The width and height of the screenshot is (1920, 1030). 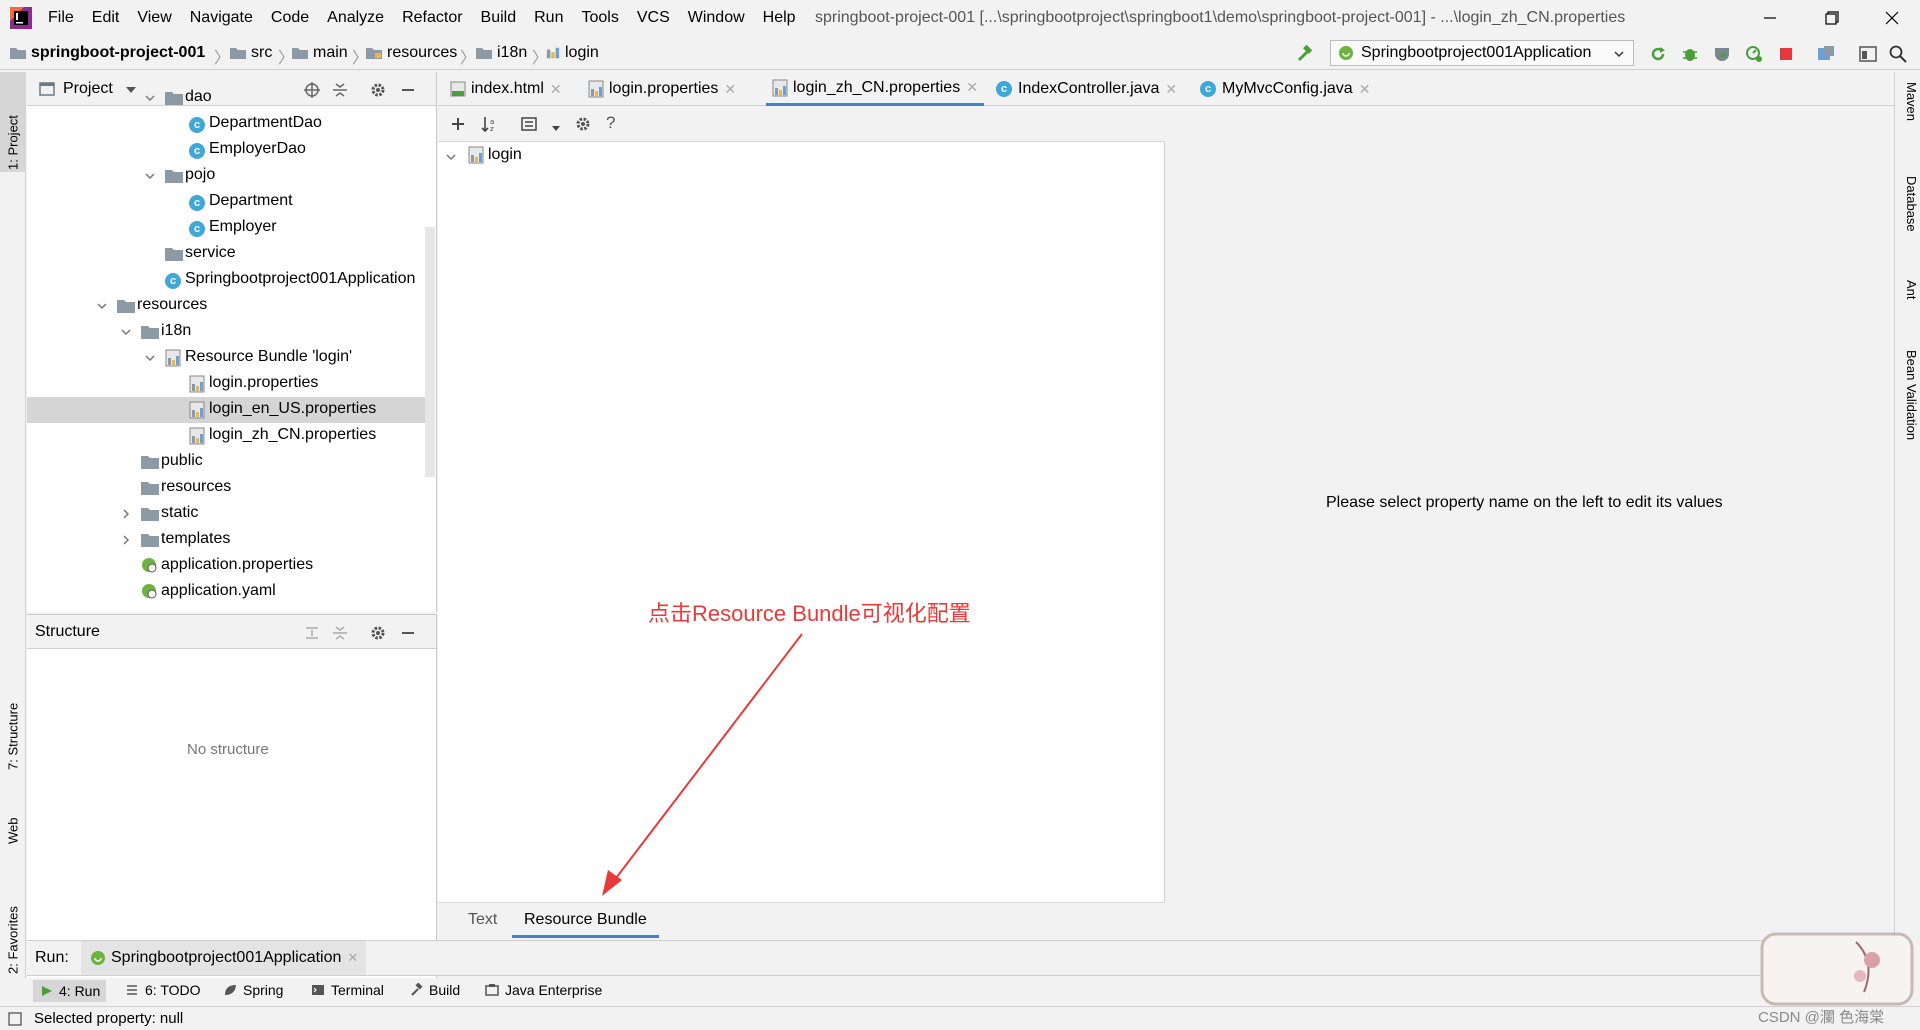 I want to click on tool-window-java-enterprise: Java Enterprise, so click(x=543, y=990).